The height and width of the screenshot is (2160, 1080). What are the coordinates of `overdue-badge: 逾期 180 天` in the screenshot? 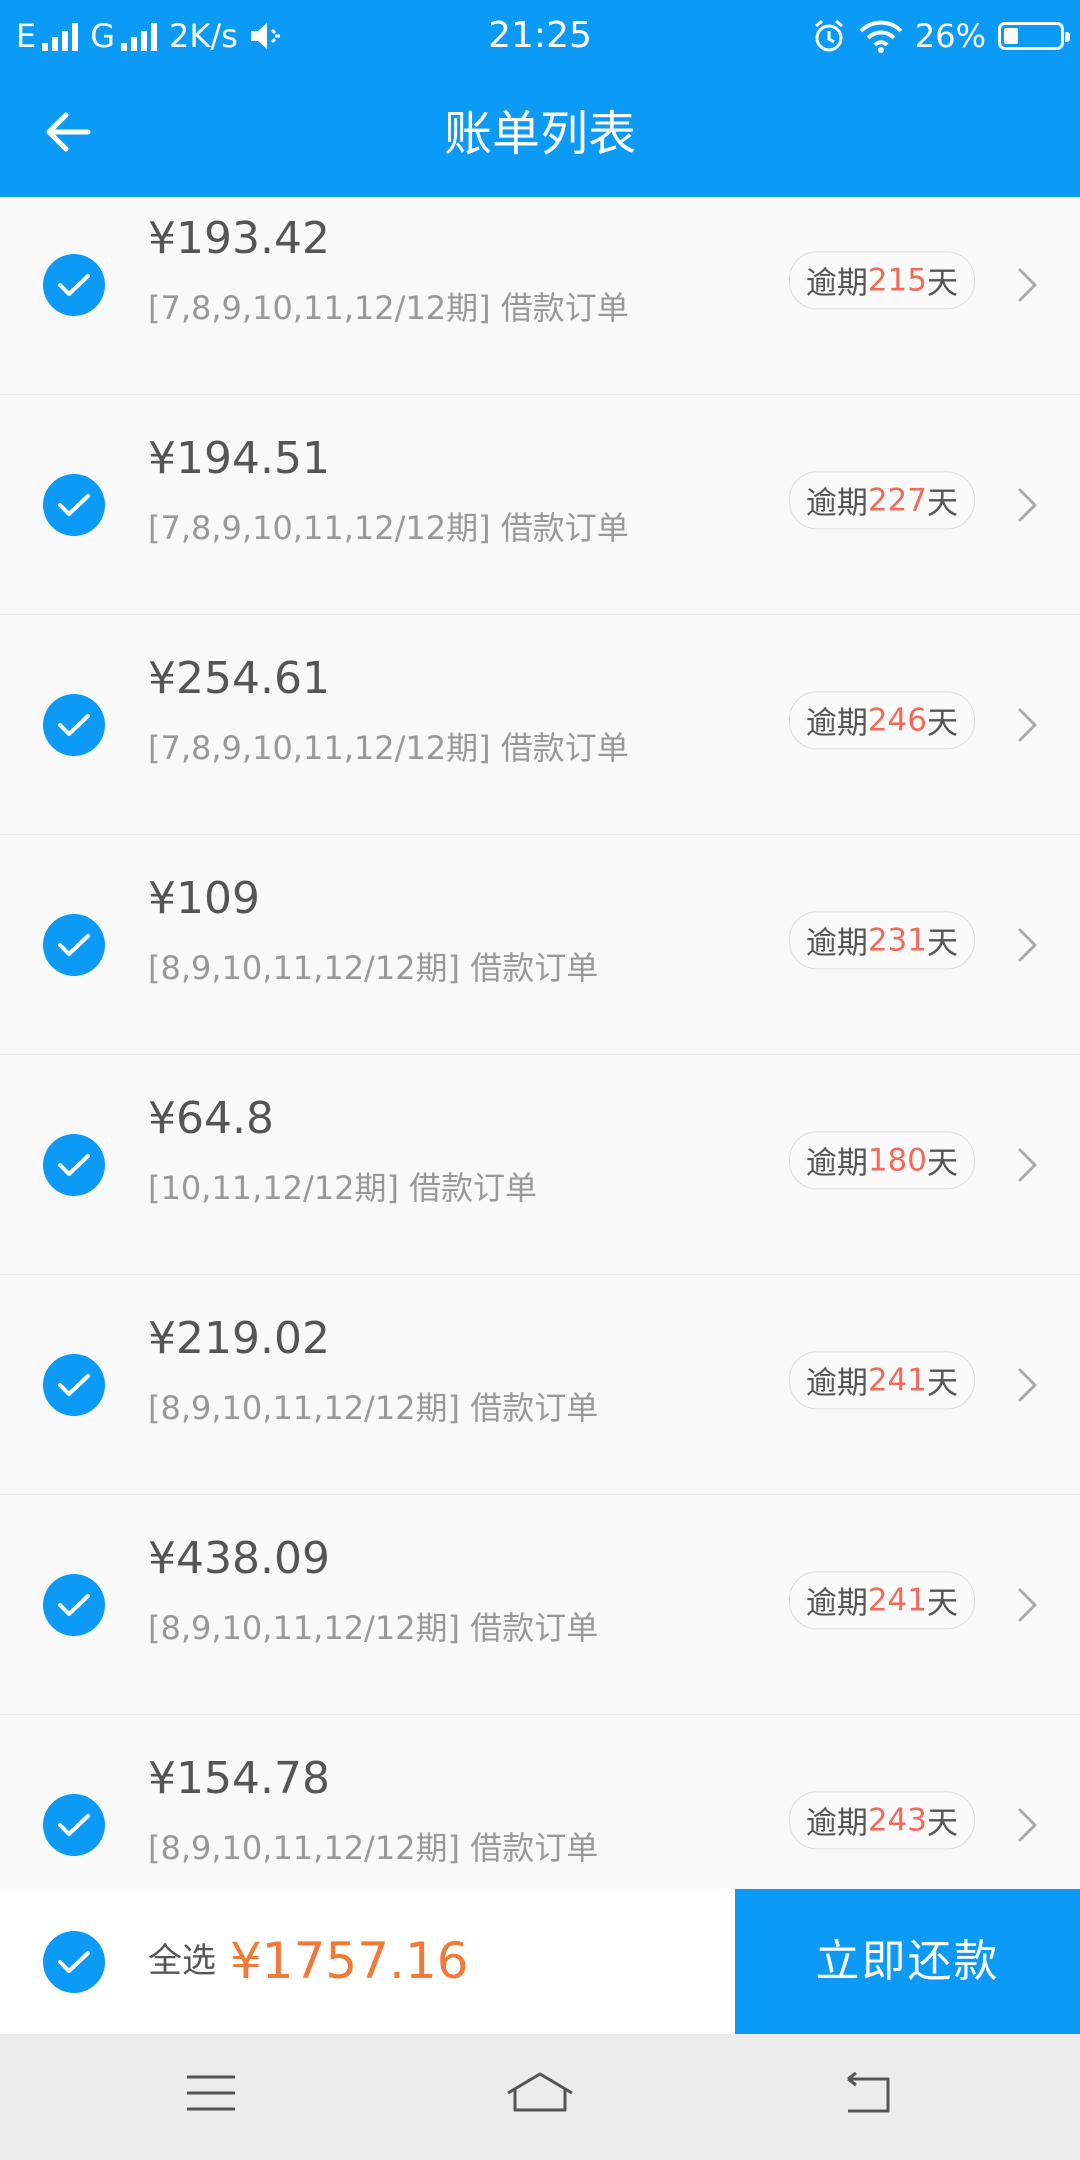 It's located at (881, 1159).